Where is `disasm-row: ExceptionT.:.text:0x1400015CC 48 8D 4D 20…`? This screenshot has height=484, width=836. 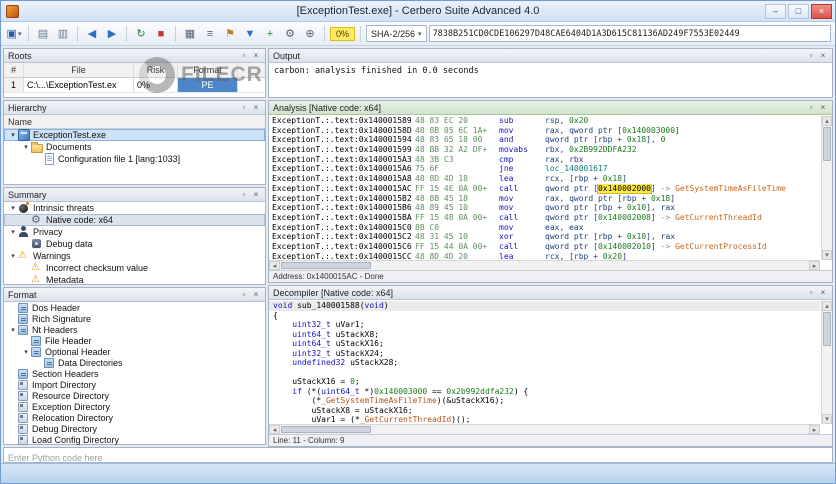 disasm-row: ExceptionT.:.text:0x1400015CC 48 8D 4D 20… is located at coordinates (544, 256).